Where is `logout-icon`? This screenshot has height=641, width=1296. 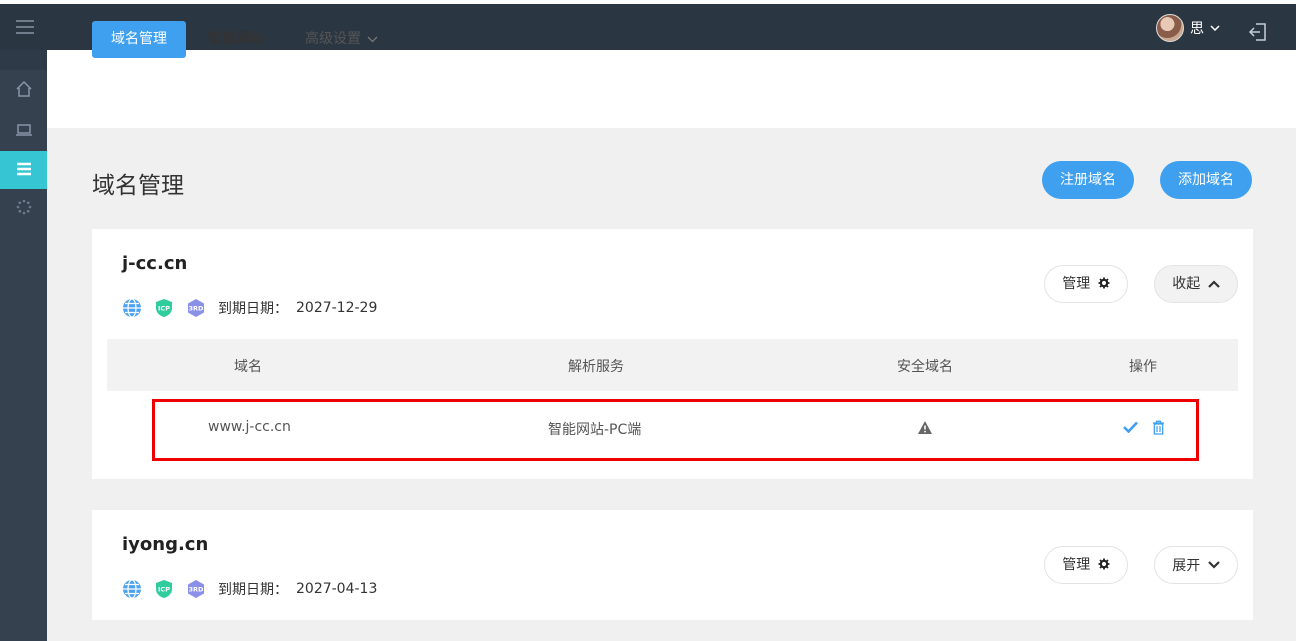
logout-icon is located at coordinates (1258, 32).